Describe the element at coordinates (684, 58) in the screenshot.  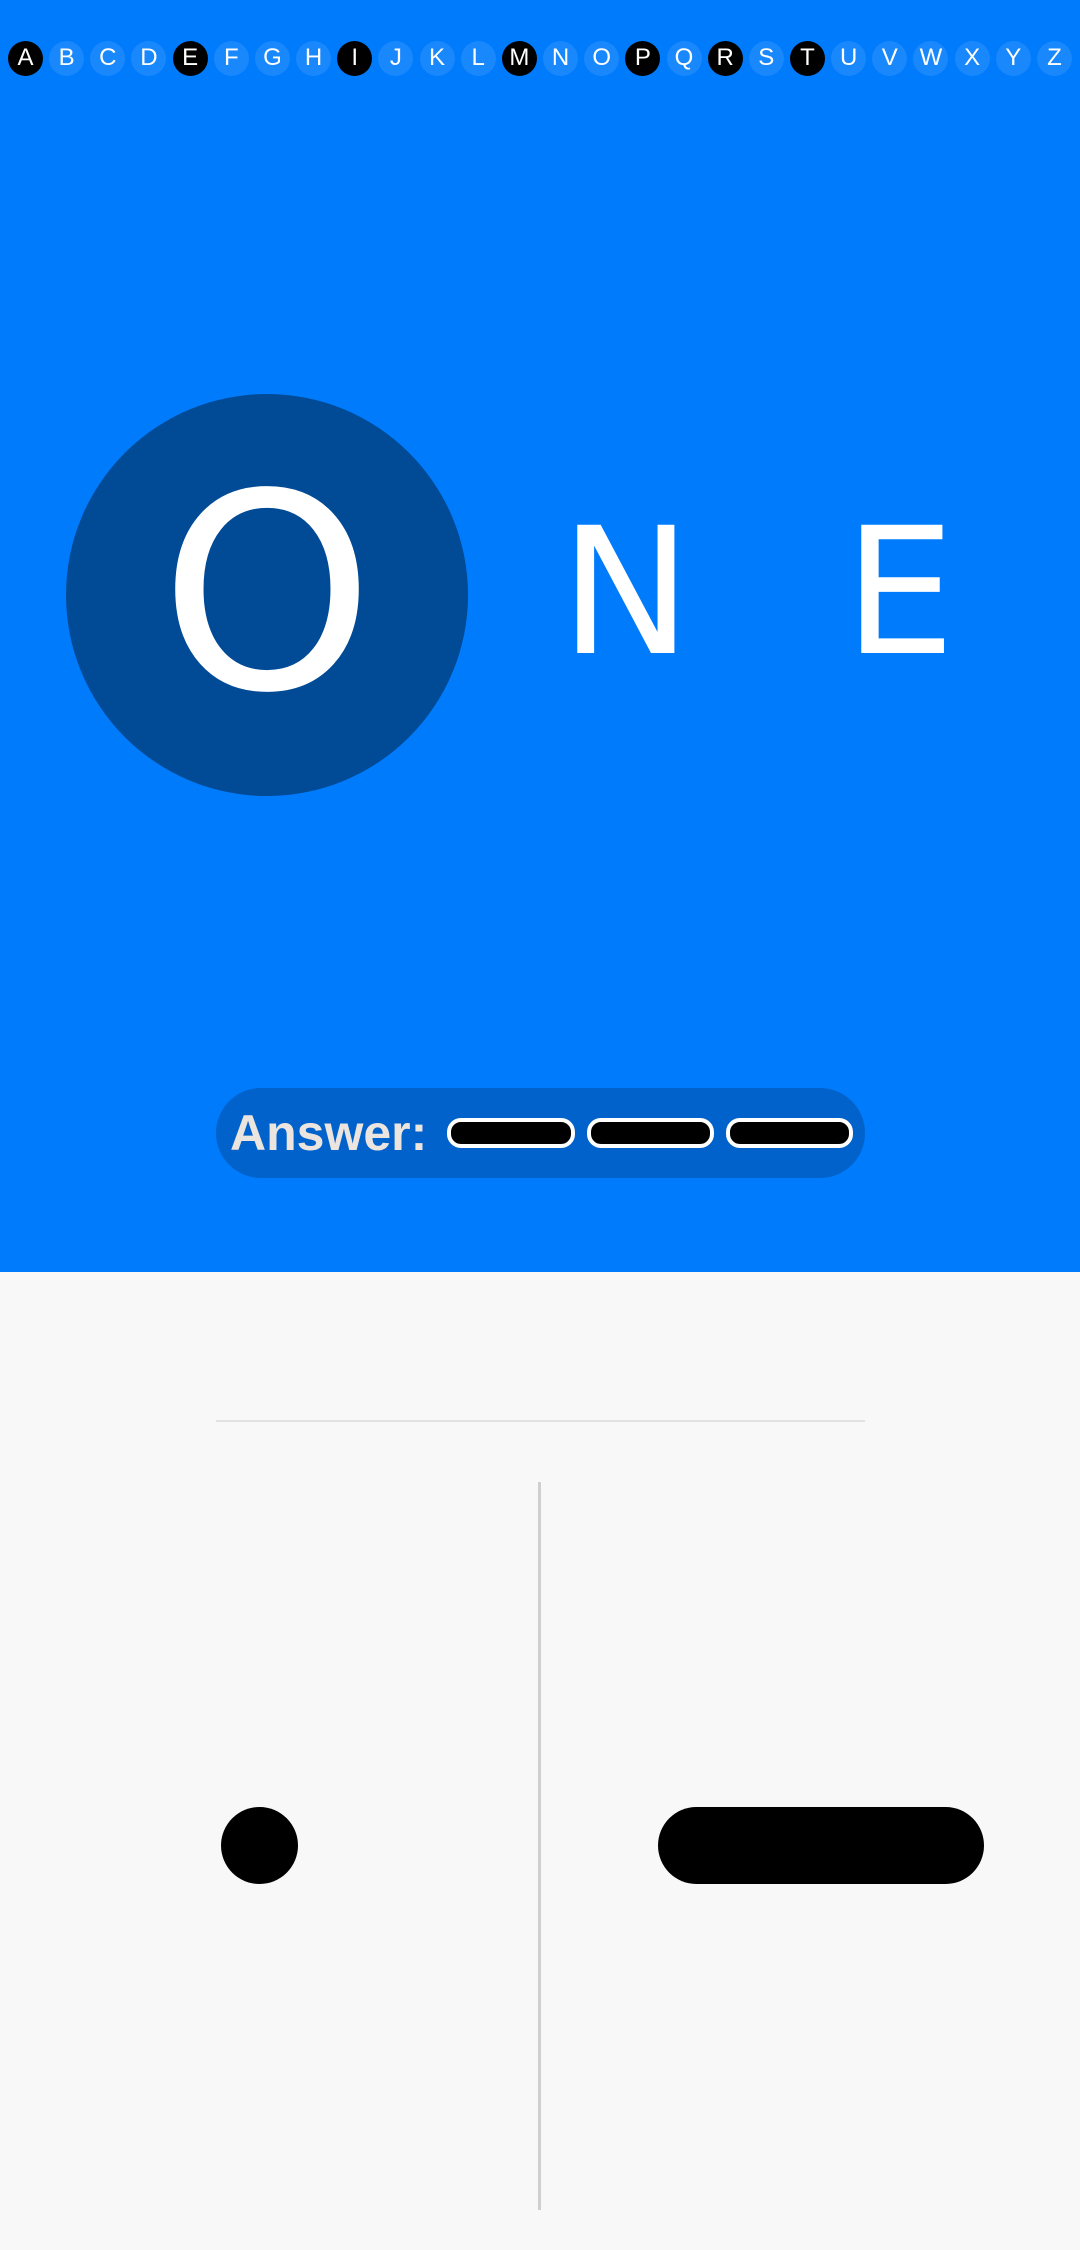
I see `alphabet-letter-q: Q` at that location.